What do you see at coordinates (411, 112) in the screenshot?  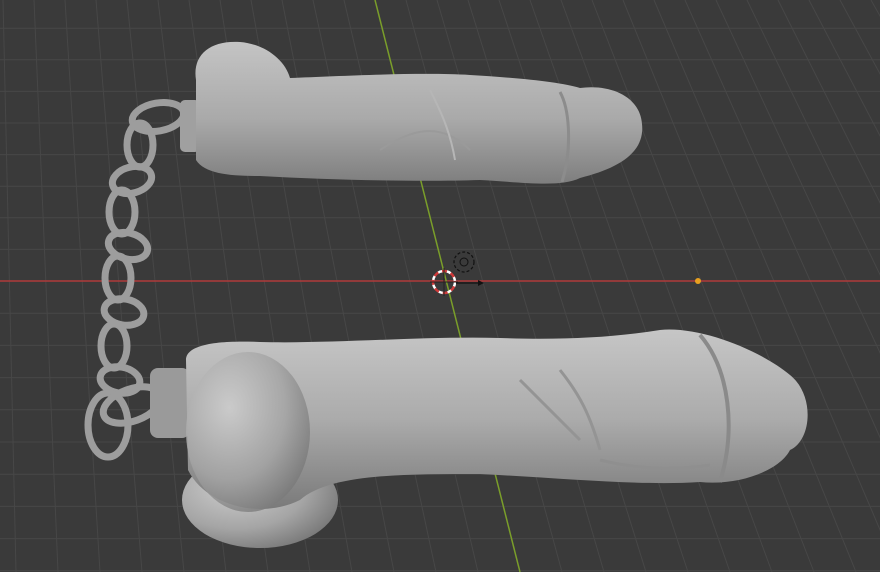 I see `model-upper-mesh` at bounding box center [411, 112].